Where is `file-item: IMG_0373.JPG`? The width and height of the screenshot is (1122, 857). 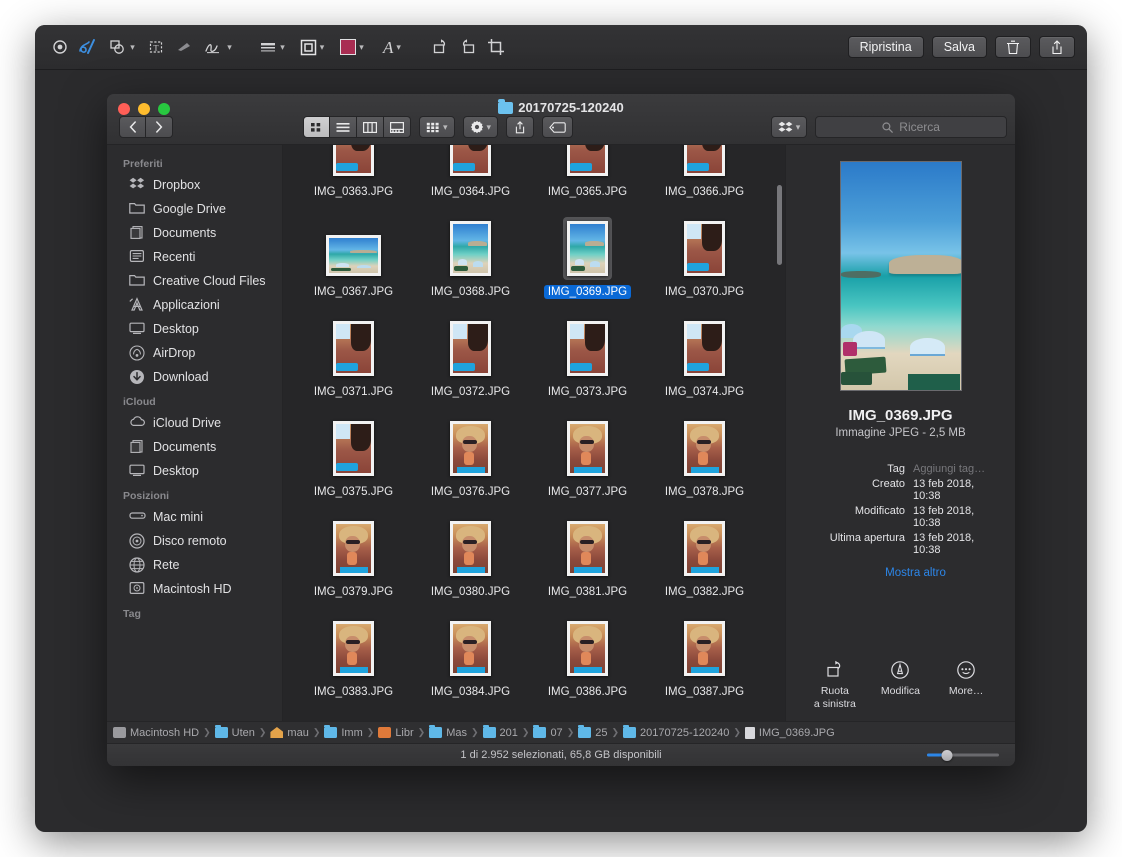
file-item: IMG_0373.JPG is located at coordinates (587, 349).